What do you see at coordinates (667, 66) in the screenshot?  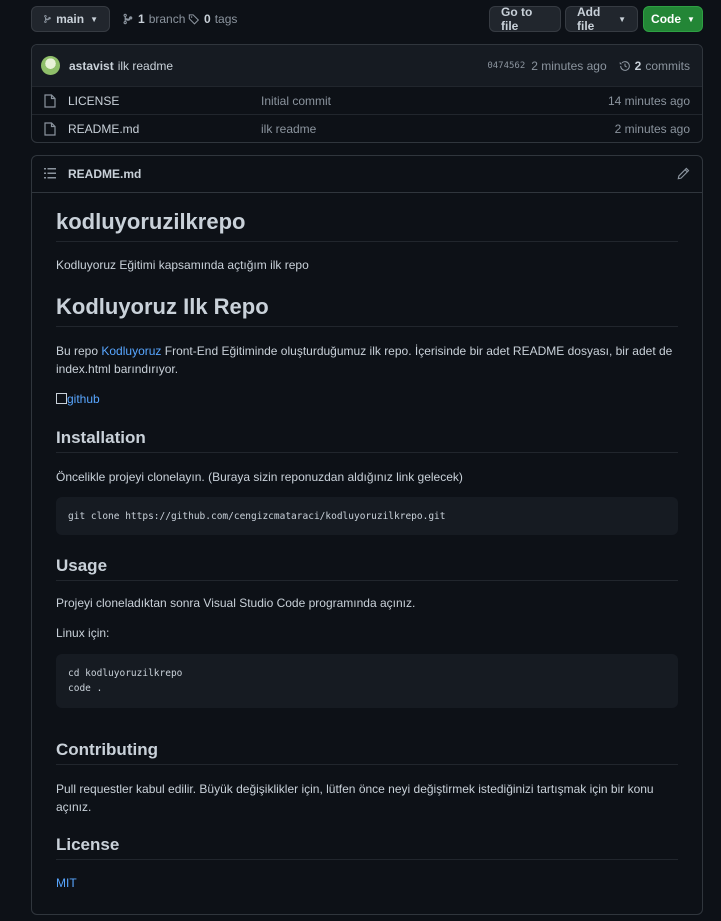 I see `commit-word: commits` at bounding box center [667, 66].